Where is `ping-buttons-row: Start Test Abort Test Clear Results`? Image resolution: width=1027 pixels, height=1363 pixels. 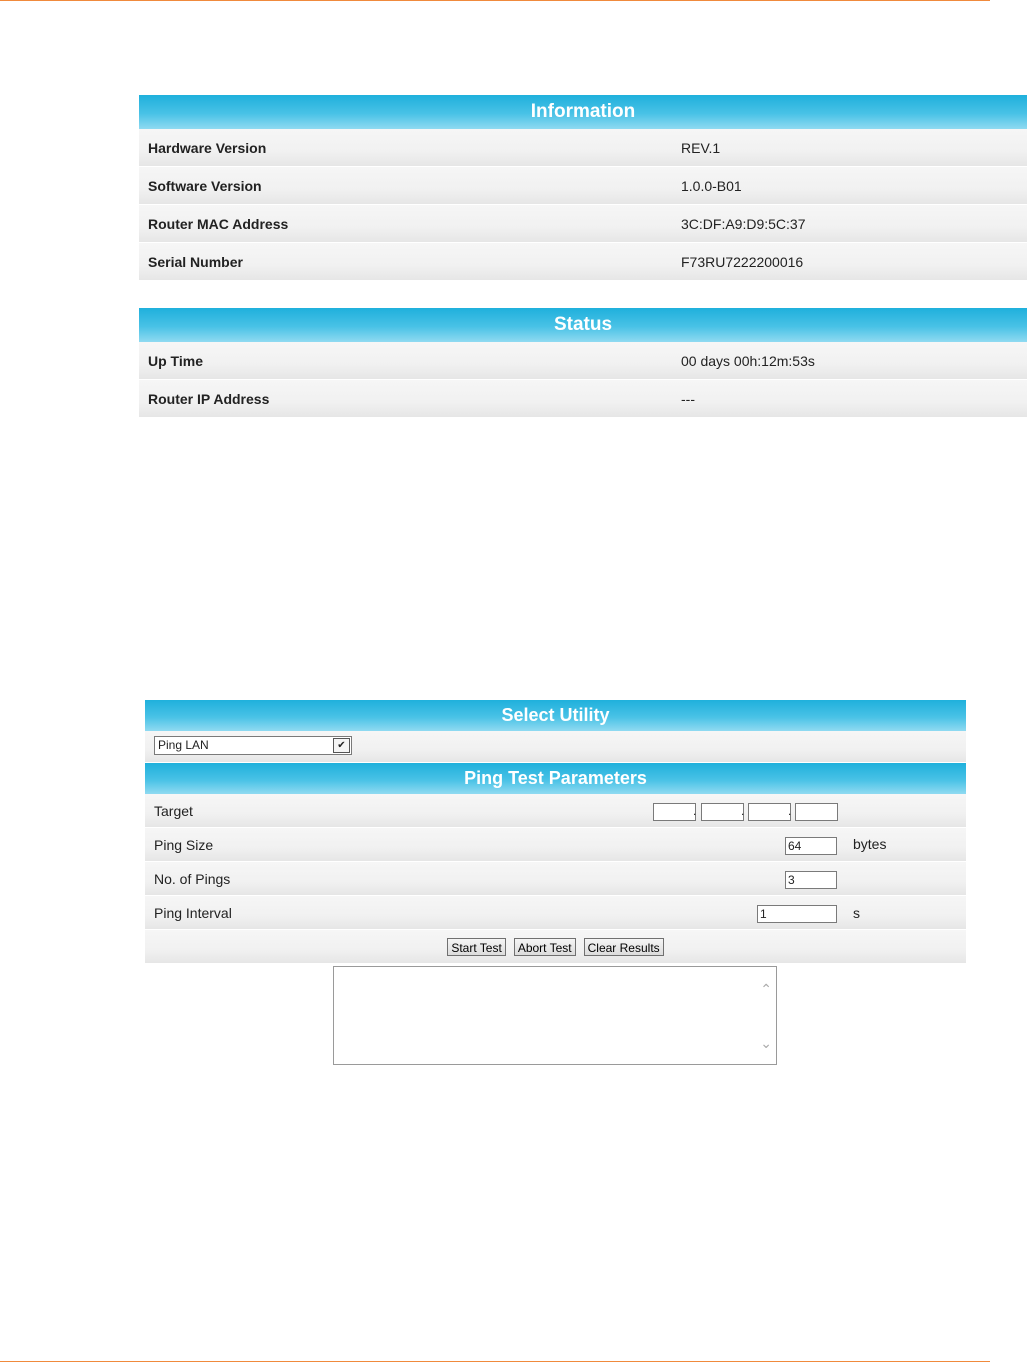 ping-buttons-row: Start Test Abort Test Clear Results is located at coordinates (555, 947).